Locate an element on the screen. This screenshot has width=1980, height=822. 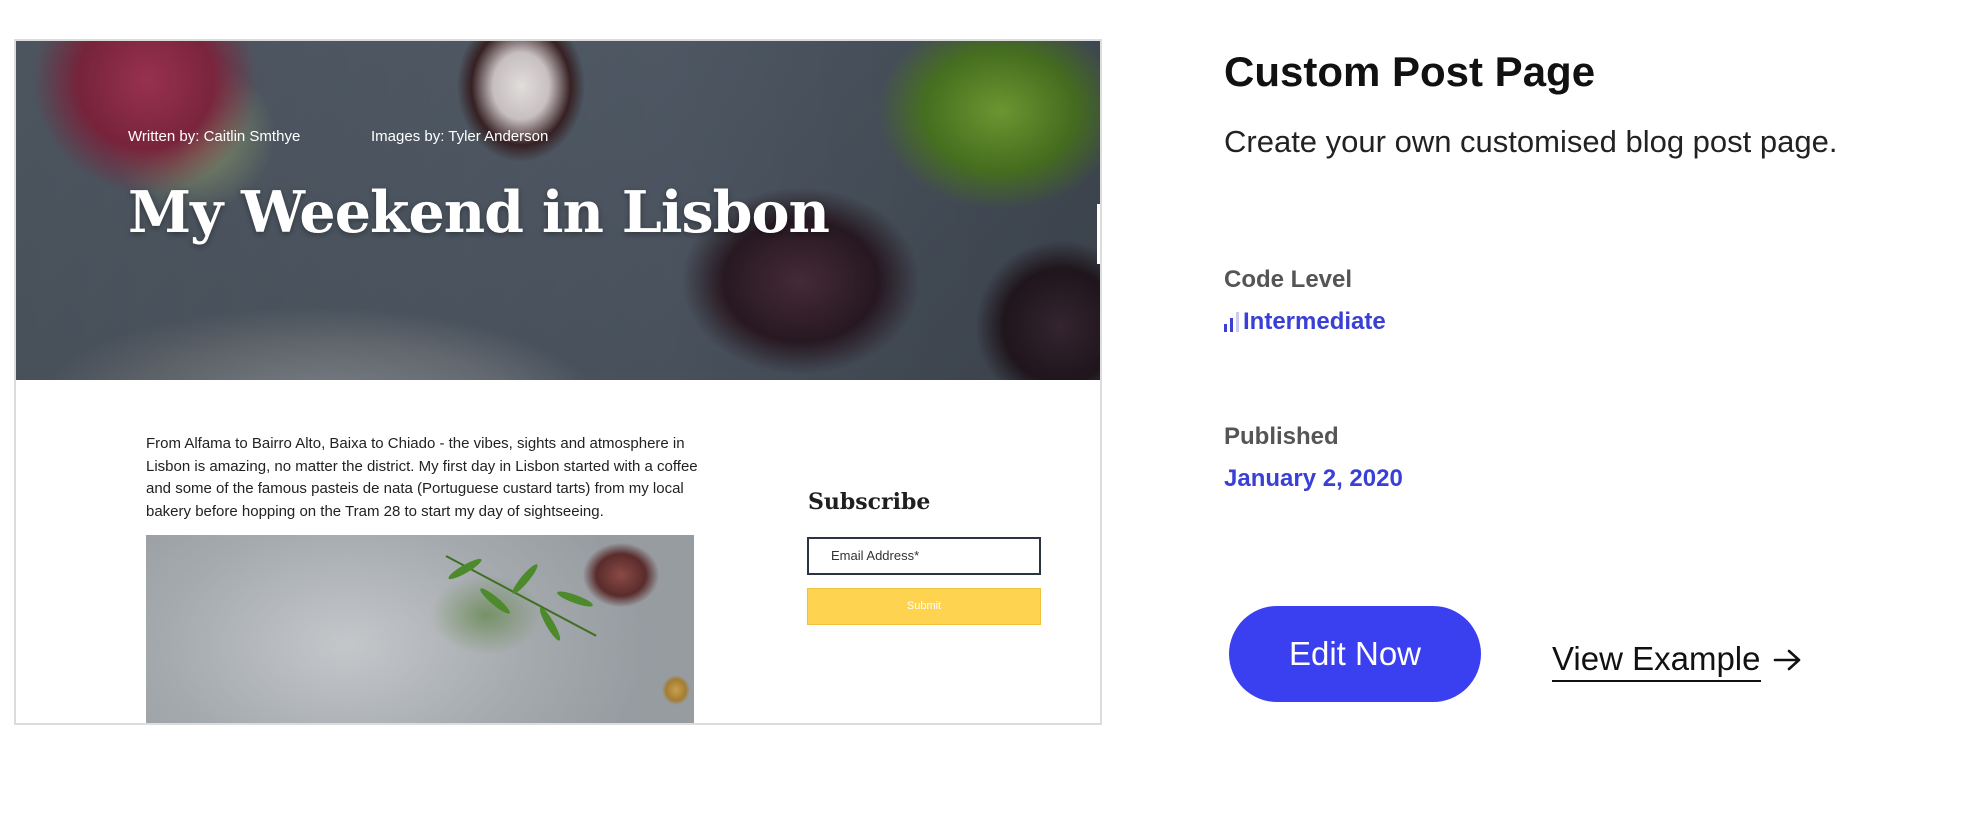
code-level-value: Intermediate is located at coordinates (1305, 322).